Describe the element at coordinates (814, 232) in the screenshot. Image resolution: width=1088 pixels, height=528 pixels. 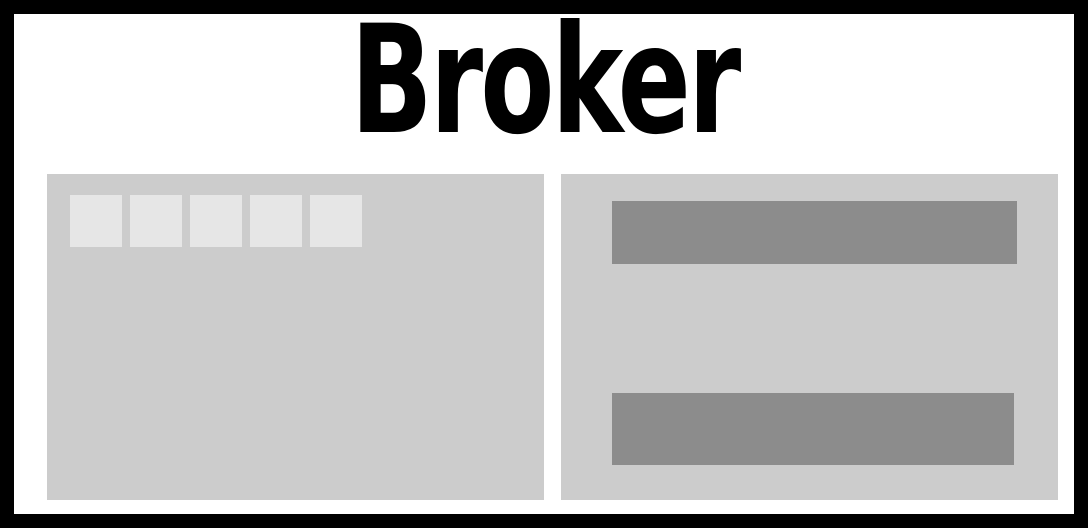
I see `right-panel-bar-top` at that location.